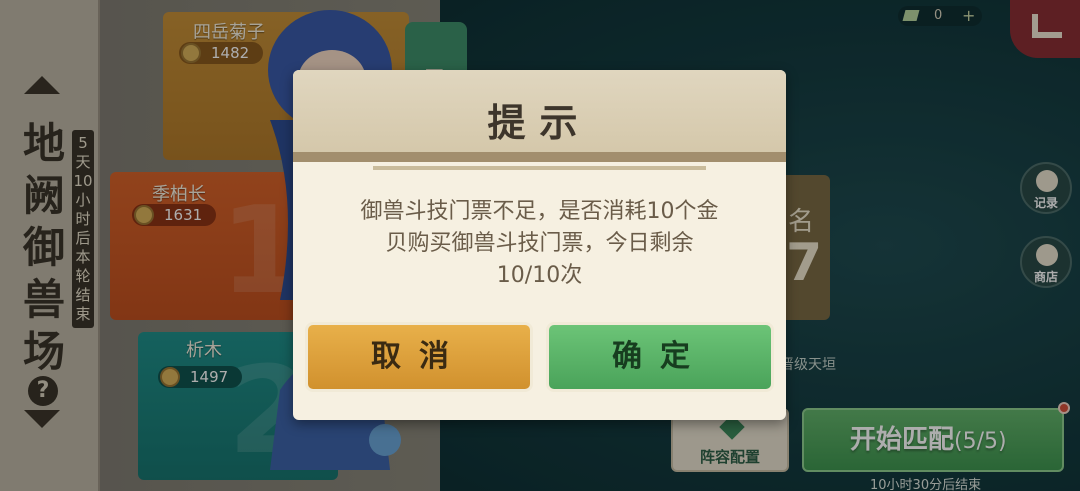  What do you see at coordinates (539, 168) in the screenshot?
I see `divider` at bounding box center [539, 168].